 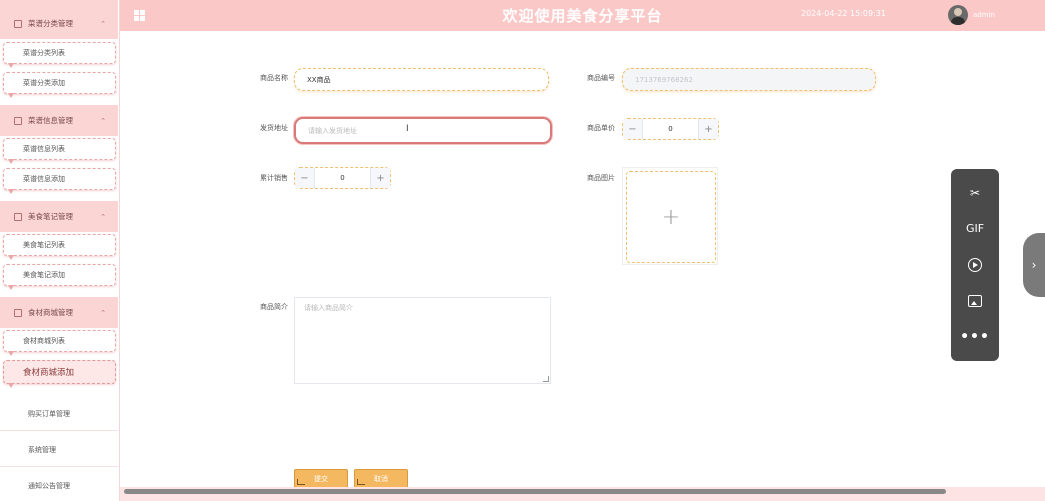 I want to click on sidebar-item-recipe-info-add: 菜谱信息添加, so click(x=59, y=181).